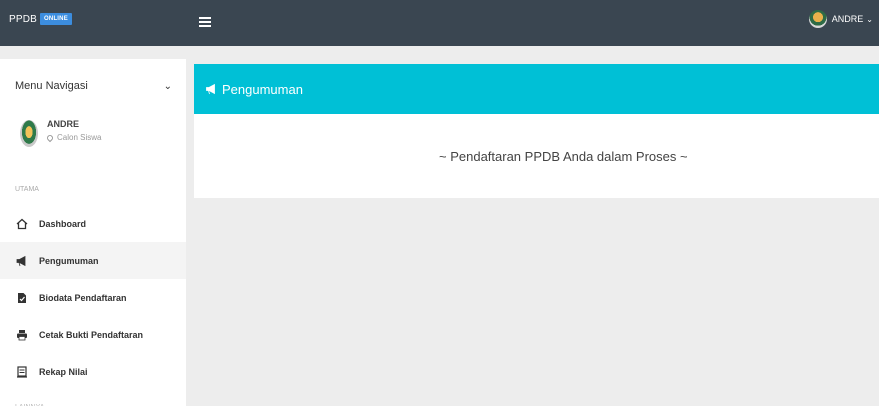  I want to click on online-badge: ONLINE, so click(56, 19).